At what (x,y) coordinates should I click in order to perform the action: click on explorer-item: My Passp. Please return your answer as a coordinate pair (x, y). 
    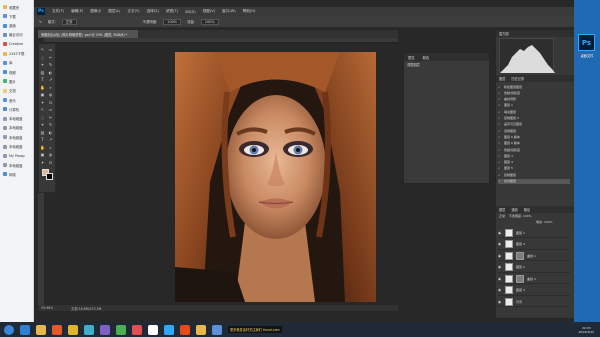
    Looking at the image, I should click on (14, 156).